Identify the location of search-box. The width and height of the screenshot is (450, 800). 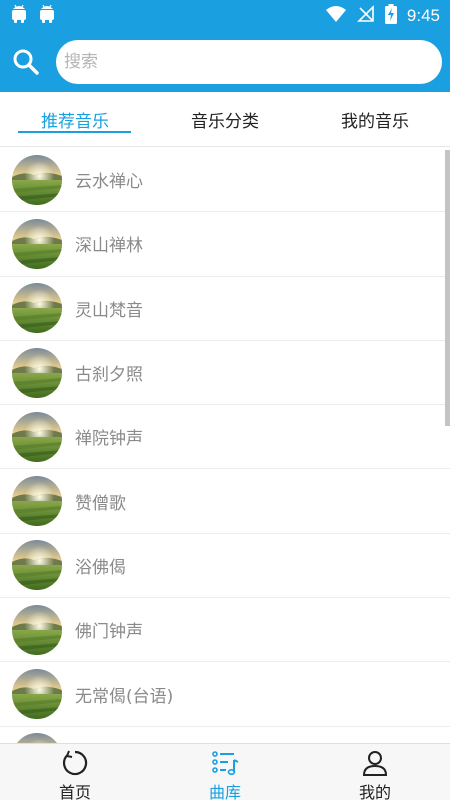
(249, 62).